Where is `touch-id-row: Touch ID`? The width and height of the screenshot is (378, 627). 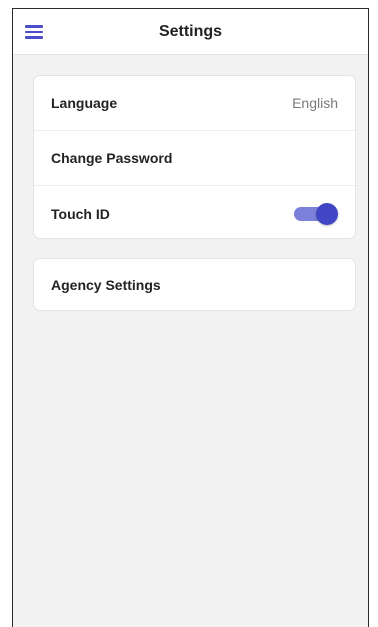 touch-id-row: Touch ID is located at coordinates (194, 212).